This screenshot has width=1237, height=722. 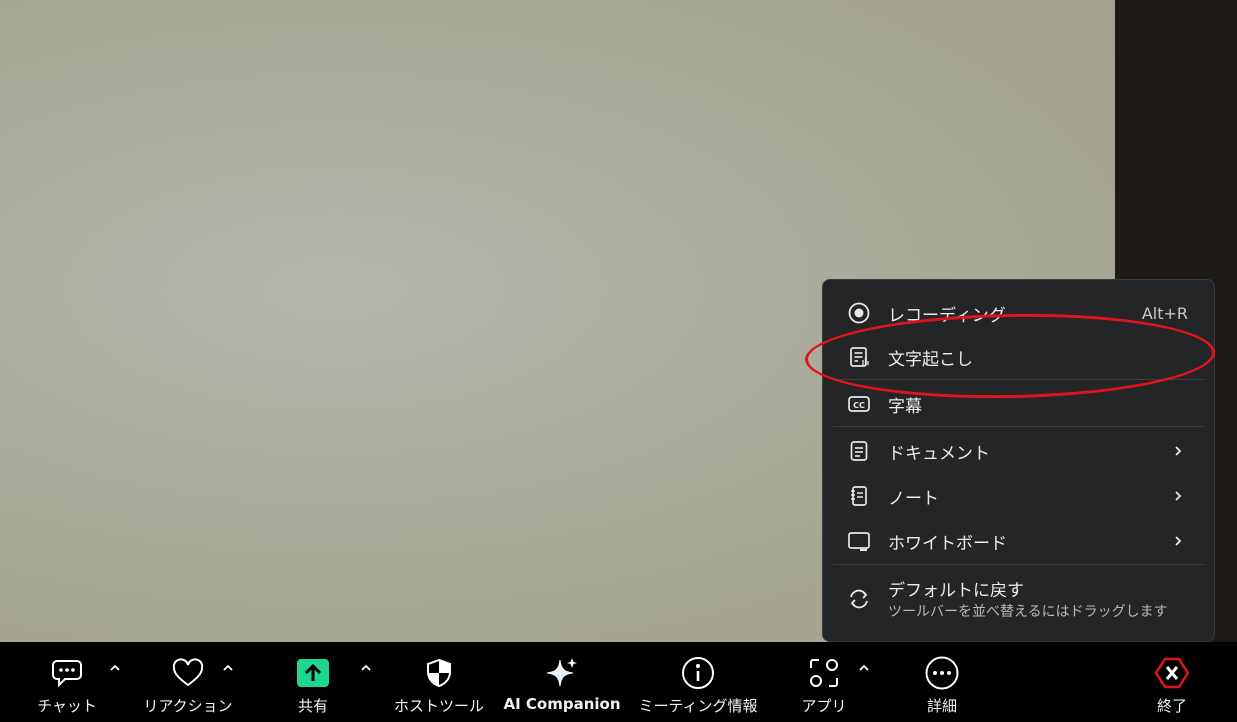 I want to click on document-icon, so click(x=859, y=451).